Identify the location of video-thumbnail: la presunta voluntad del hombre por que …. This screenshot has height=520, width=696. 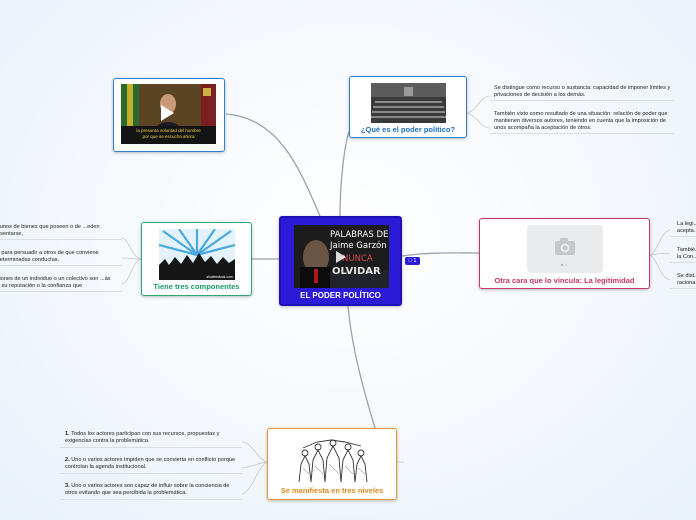
(168, 114).